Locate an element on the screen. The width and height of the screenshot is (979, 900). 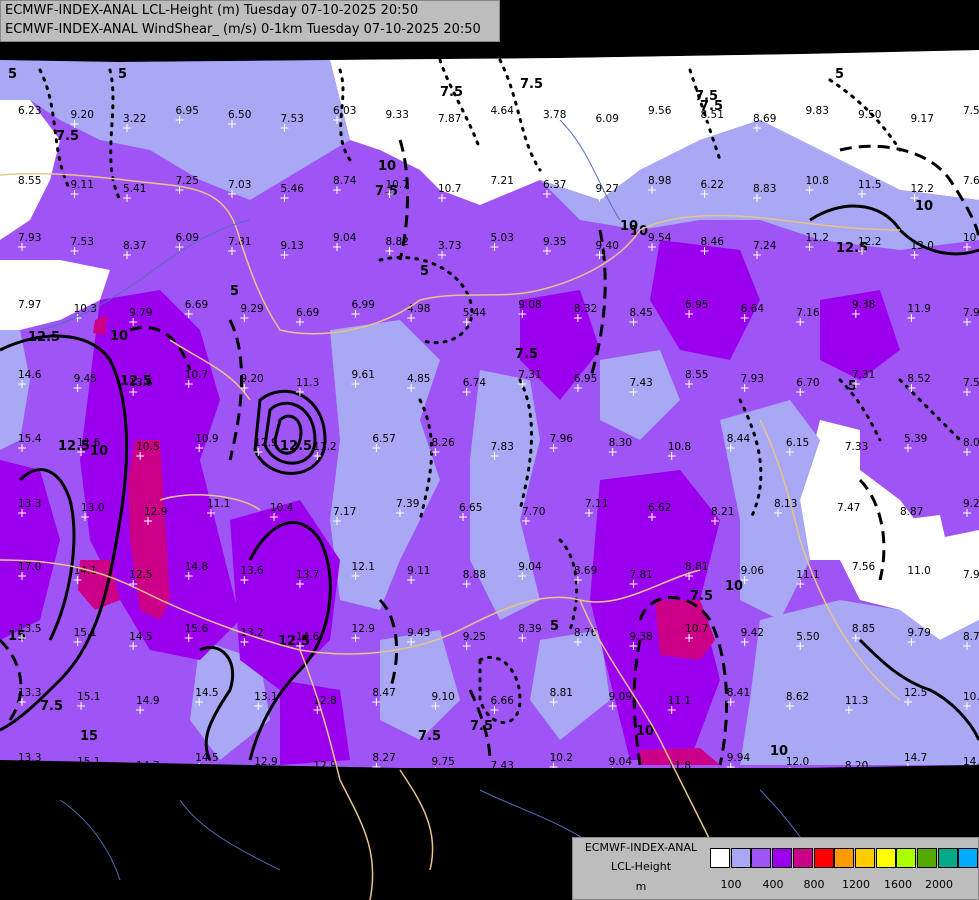
station-value: 9.08 is located at coordinates (529, 305).